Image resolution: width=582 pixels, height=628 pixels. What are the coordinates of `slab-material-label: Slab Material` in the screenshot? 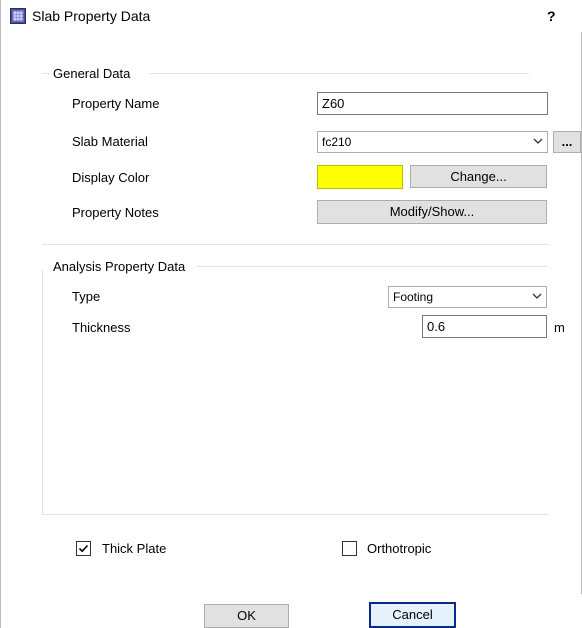 It's located at (110, 141).